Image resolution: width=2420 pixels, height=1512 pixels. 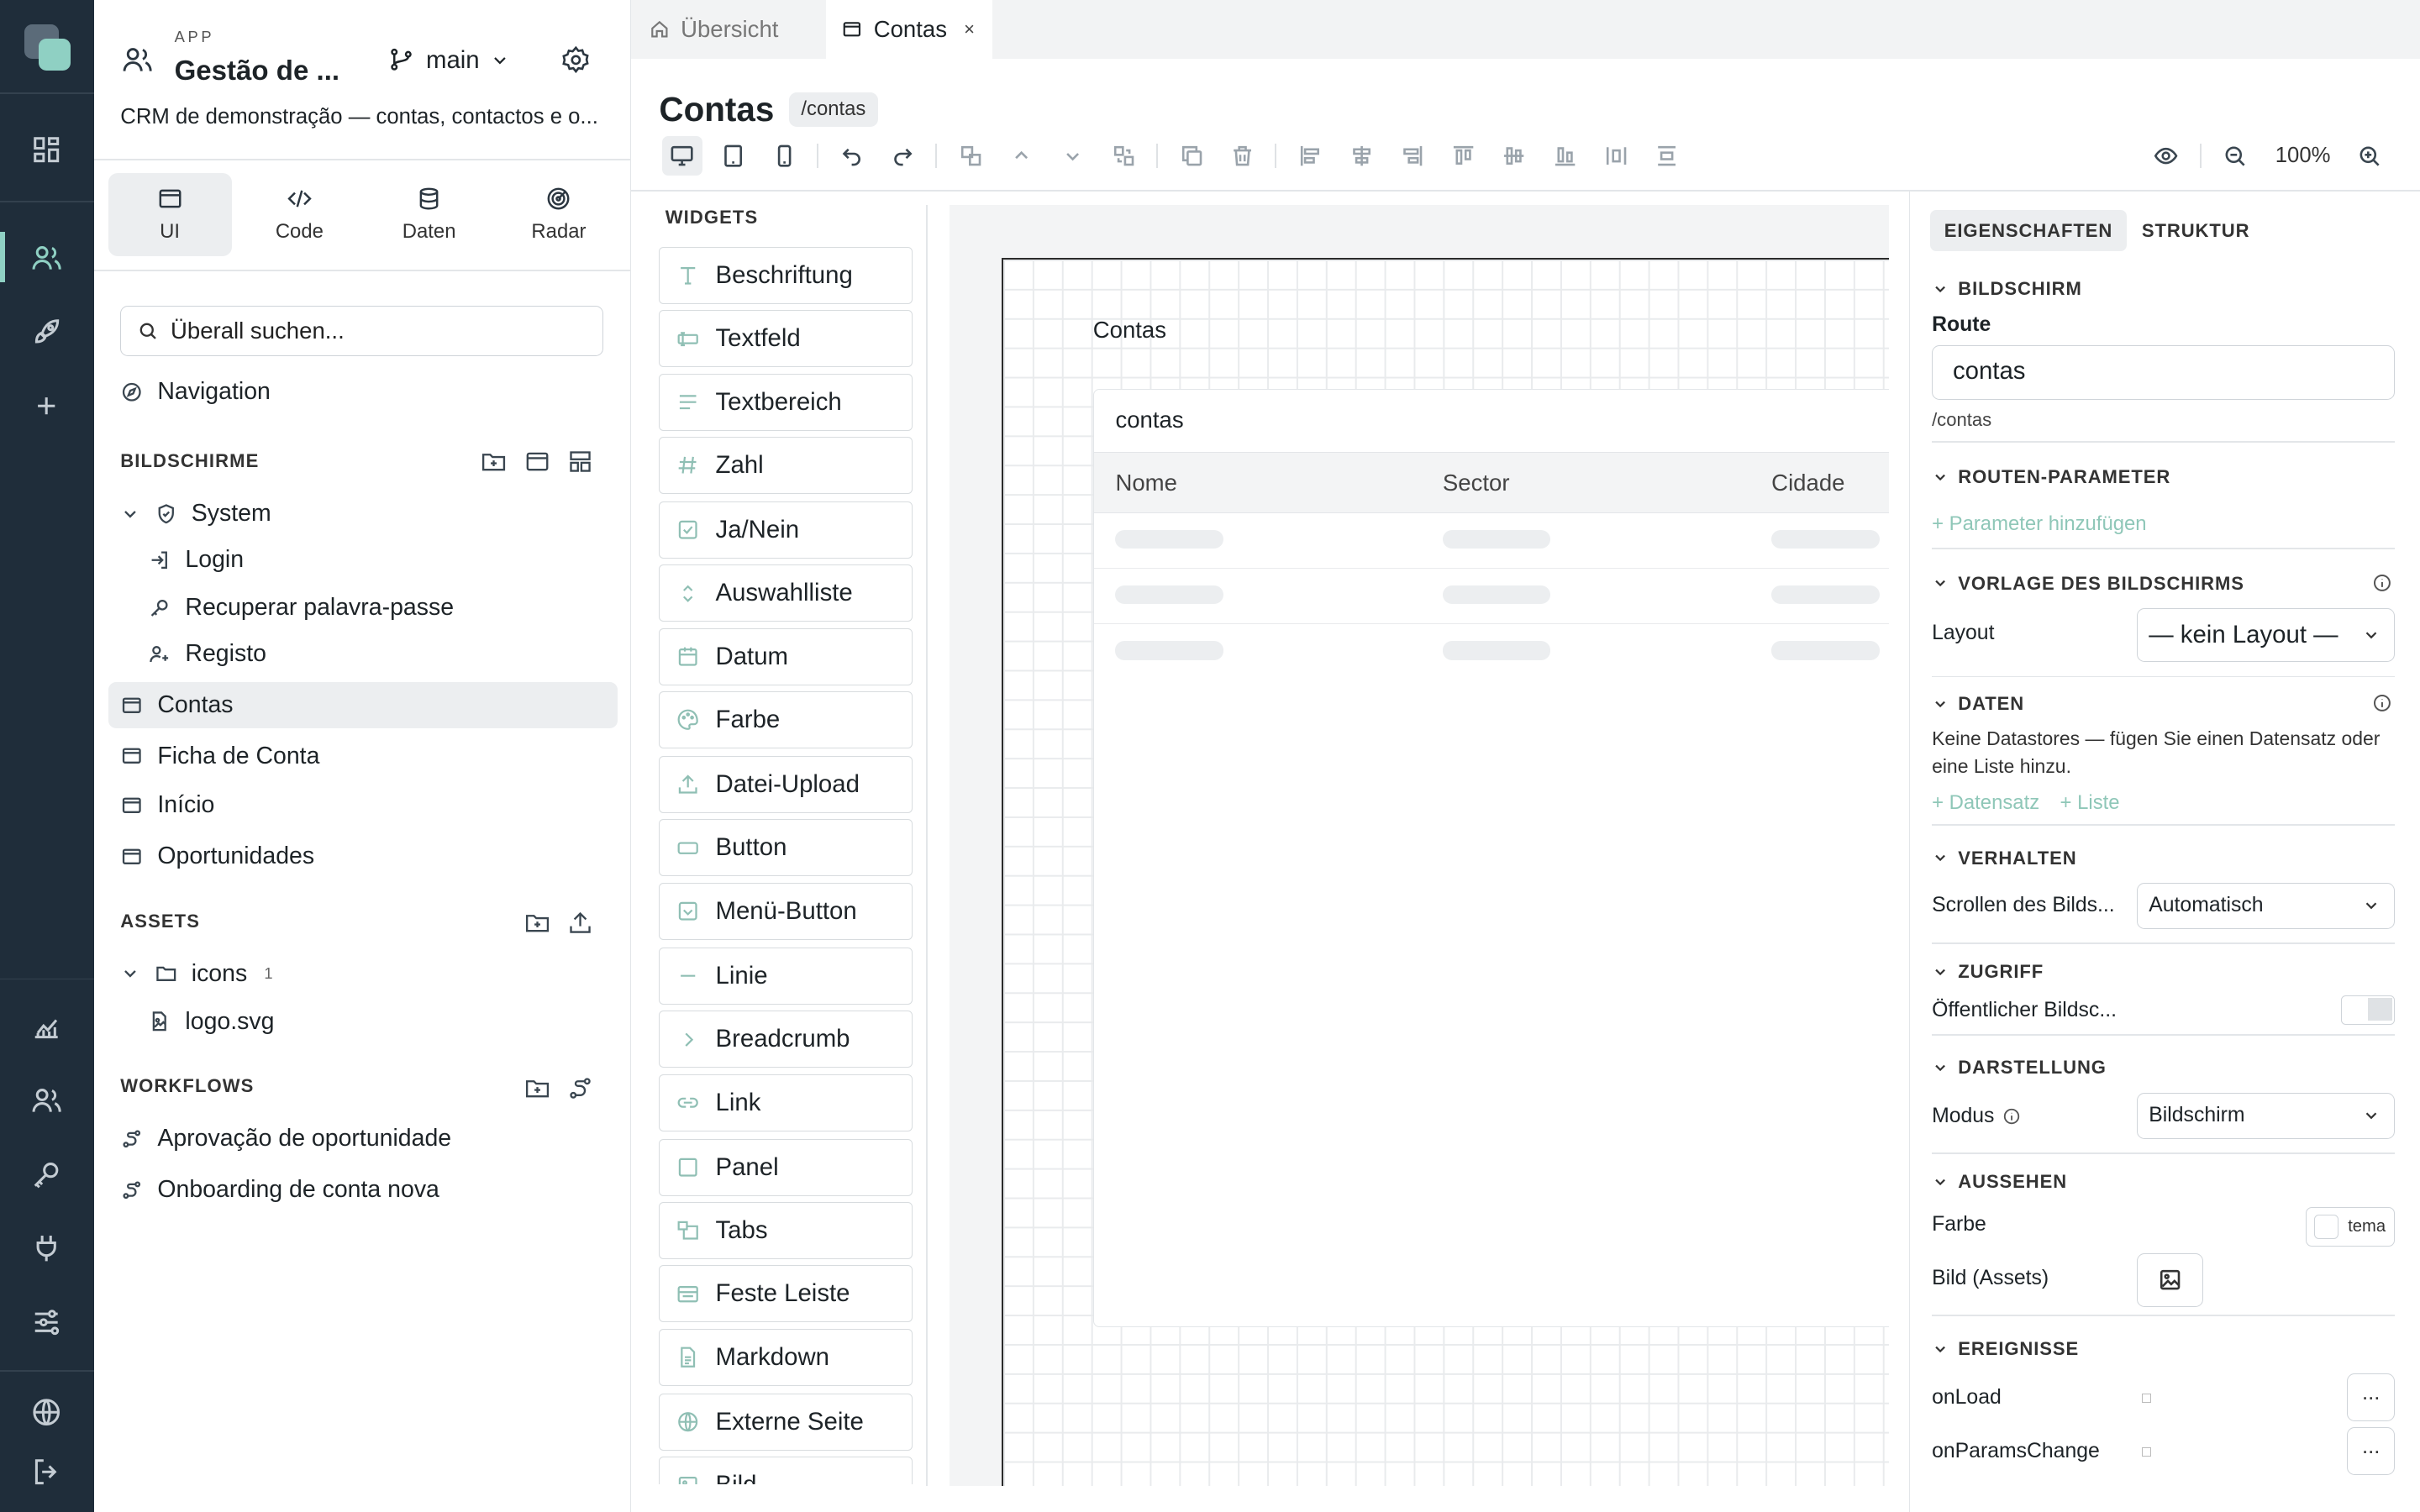 I want to click on chart-icon, so click(x=46, y=1025).